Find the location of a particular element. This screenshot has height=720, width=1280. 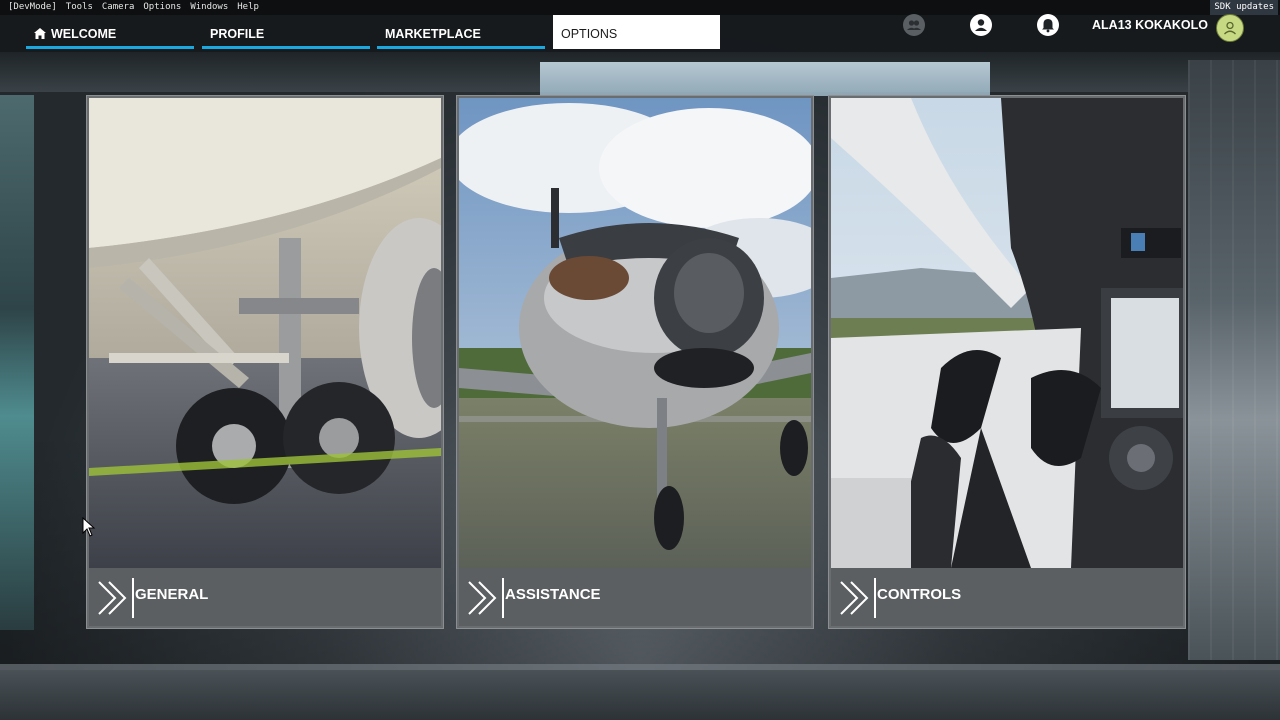

friends-glyph is located at coordinates (914, 25).